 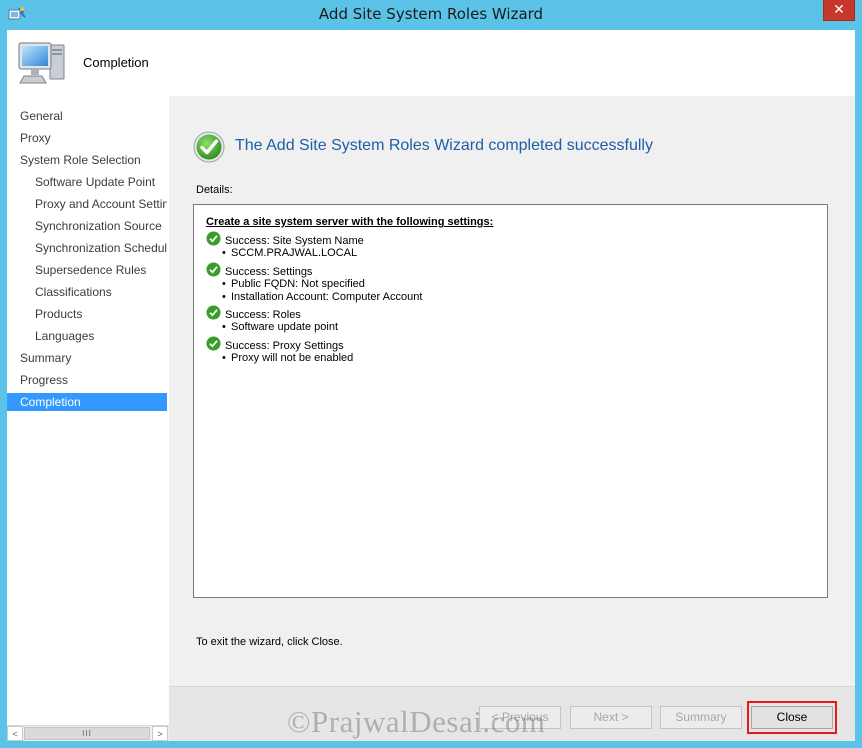 I want to click on computer-icon, so click(x=41, y=63).